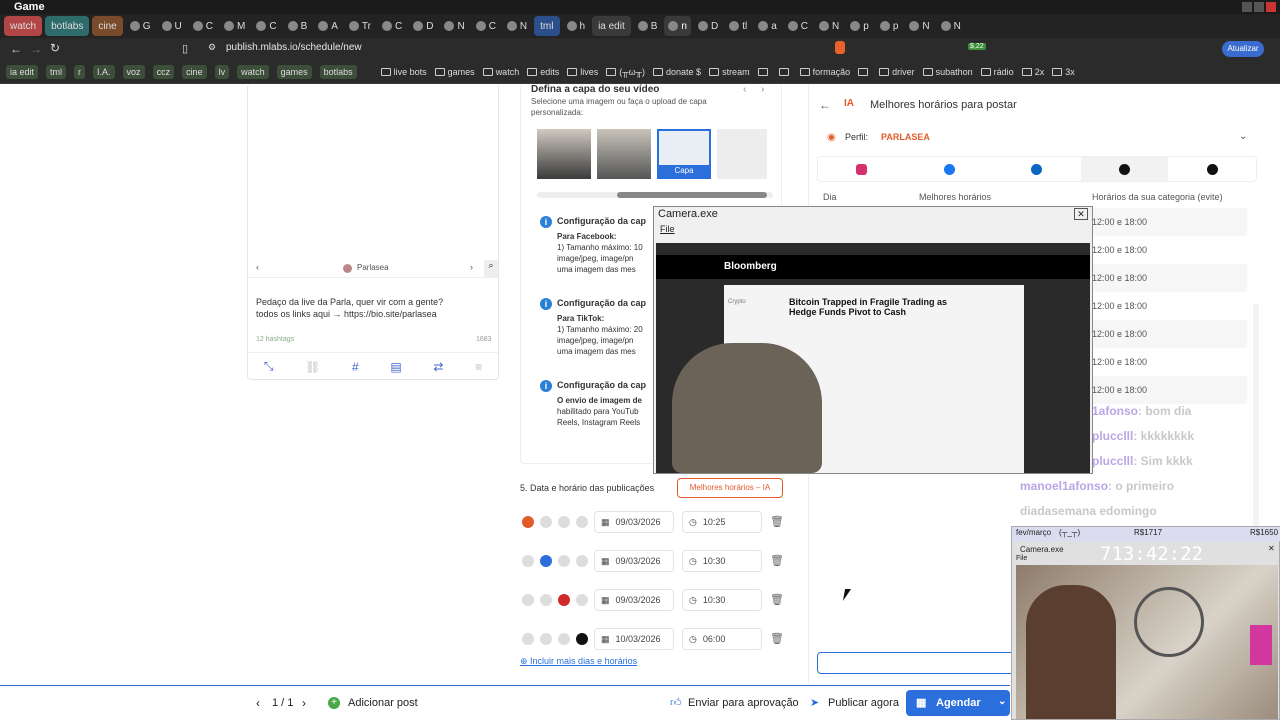 The width and height of the screenshot is (1280, 720). What do you see at coordinates (863, 703) in the screenshot?
I see `publish-now-button: Publicar agora` at bounding box center [863, 703].